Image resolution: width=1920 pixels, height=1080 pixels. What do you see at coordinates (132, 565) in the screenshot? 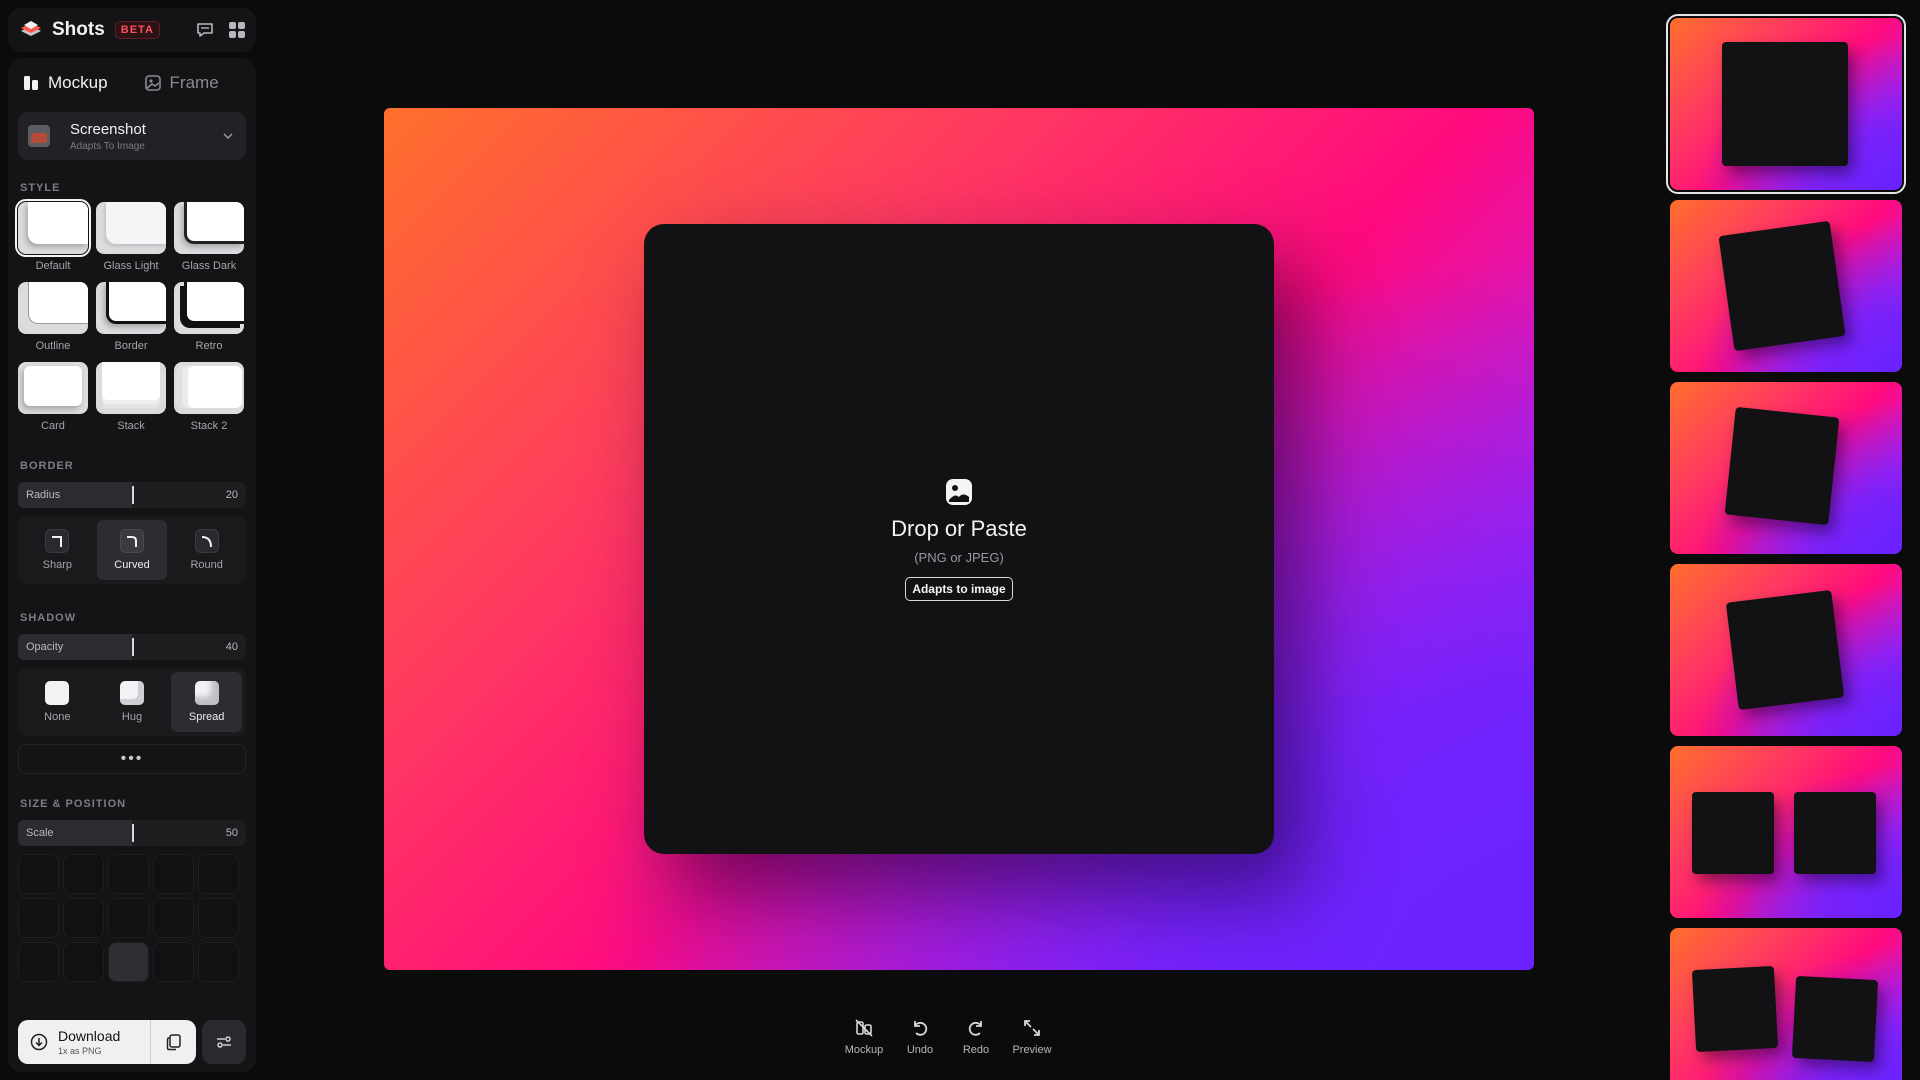
I see `corner-label: Curved` at bounding box center [132, 565].